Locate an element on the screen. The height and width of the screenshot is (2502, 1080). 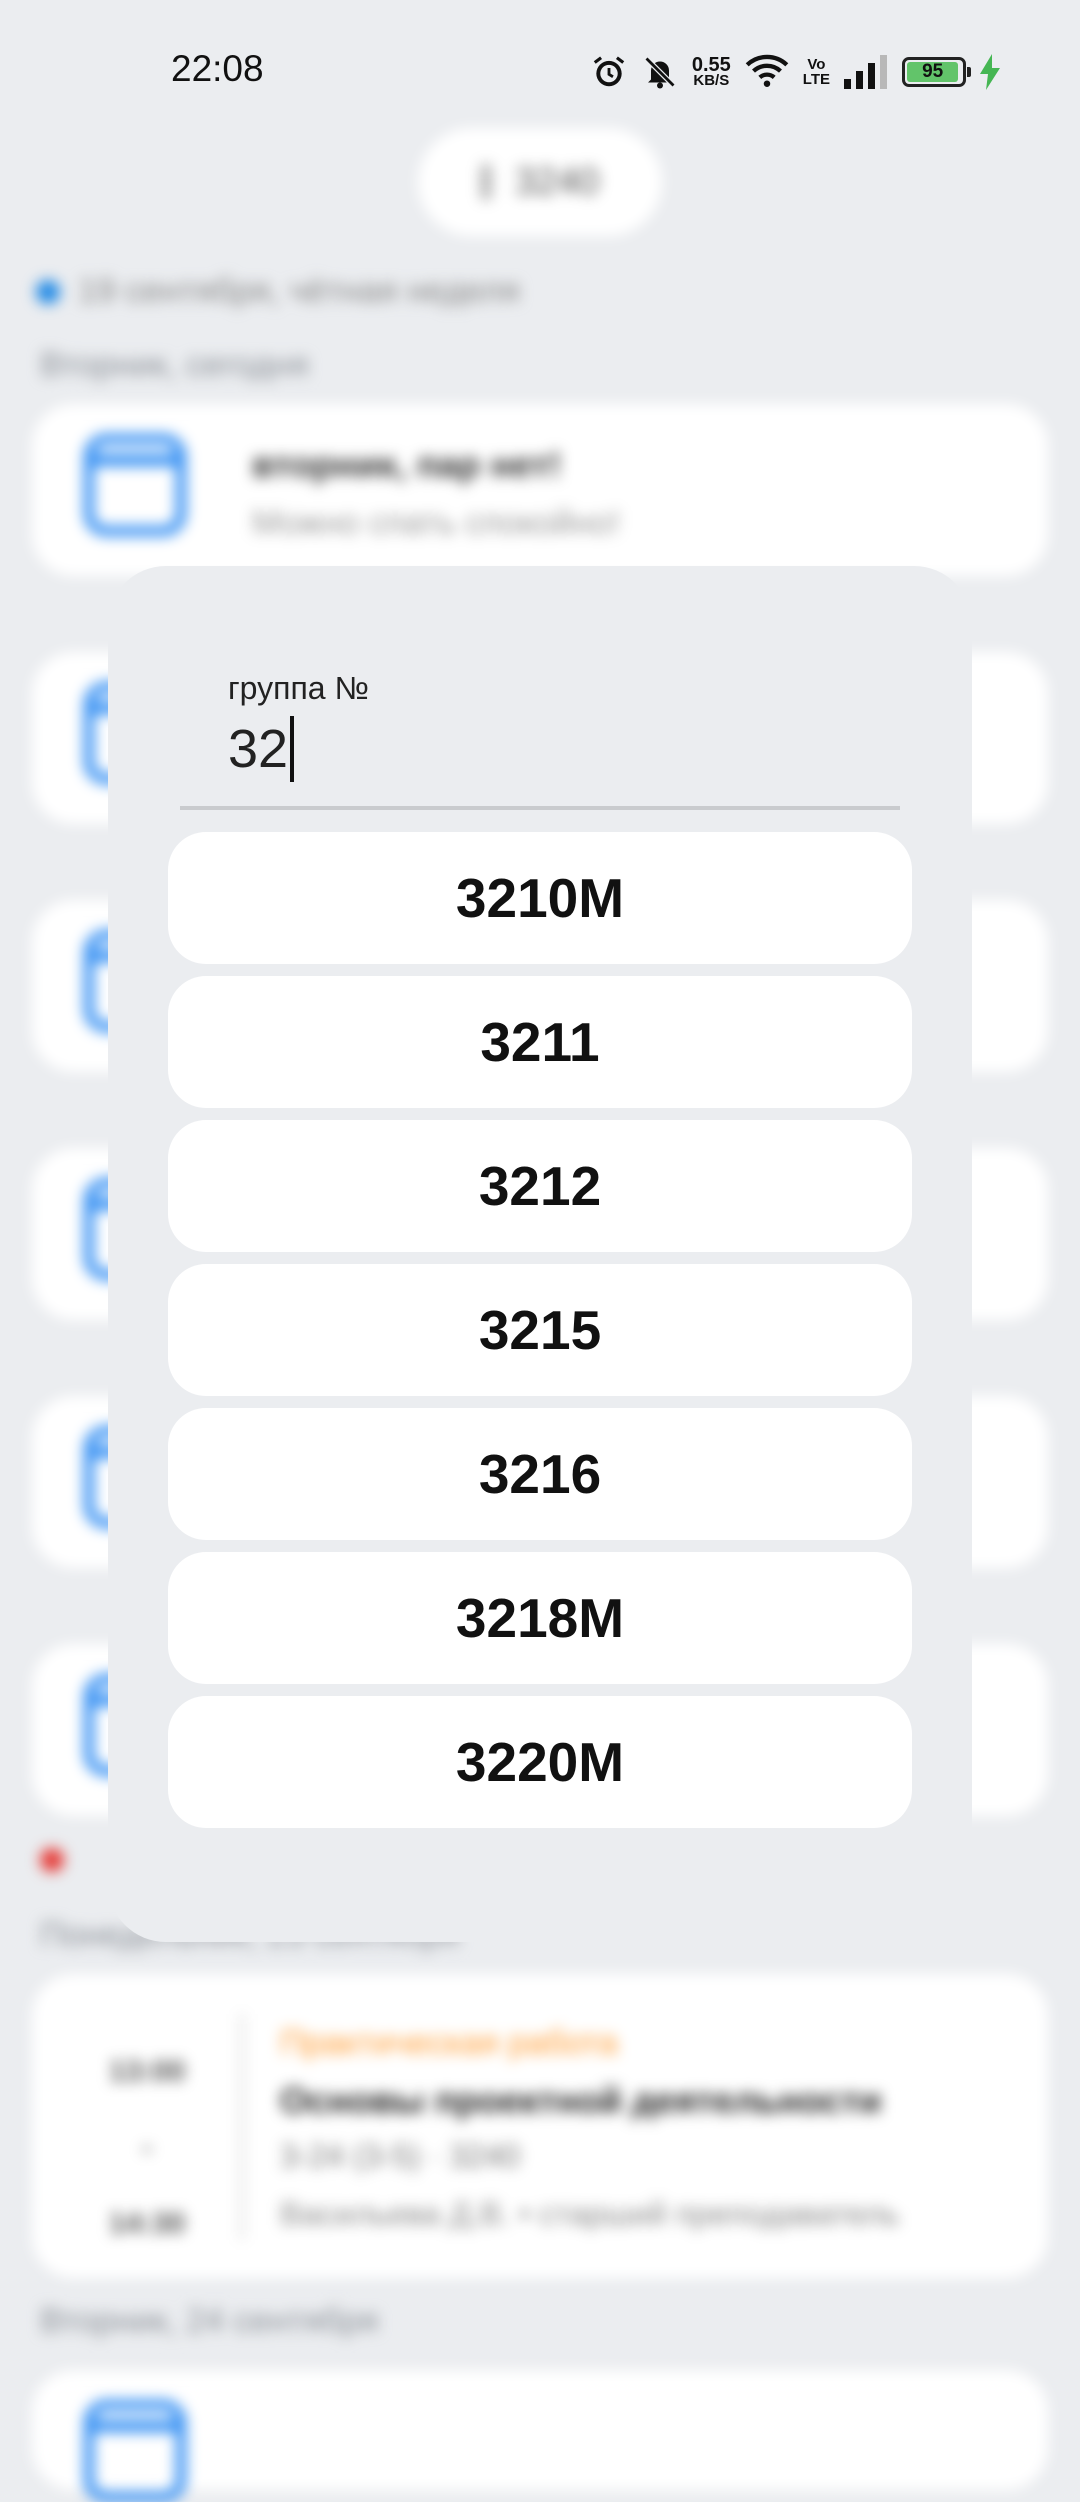
group-option: 3215 is located at coordinates (540, 1330).